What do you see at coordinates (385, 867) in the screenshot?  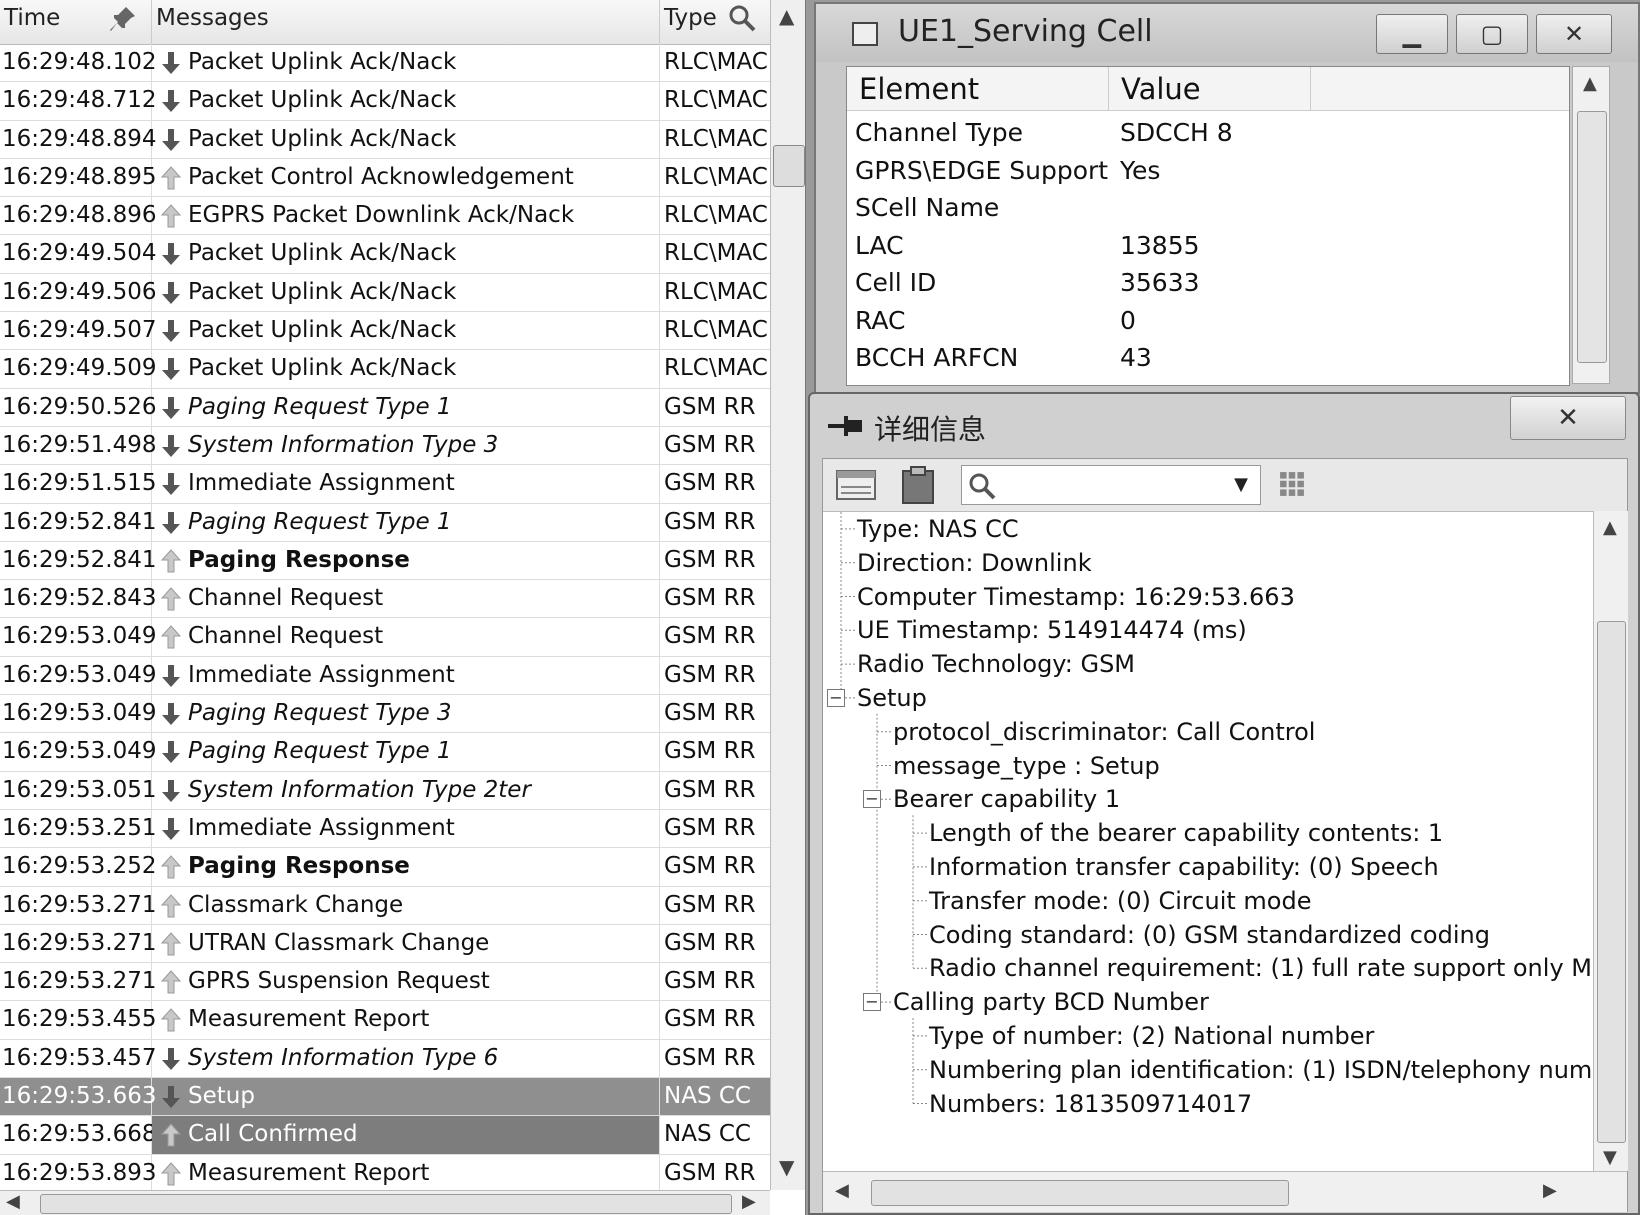 I see `table-row: 16:29:53.252 Paging Response GSM RR` at bounding box center [385, 867].